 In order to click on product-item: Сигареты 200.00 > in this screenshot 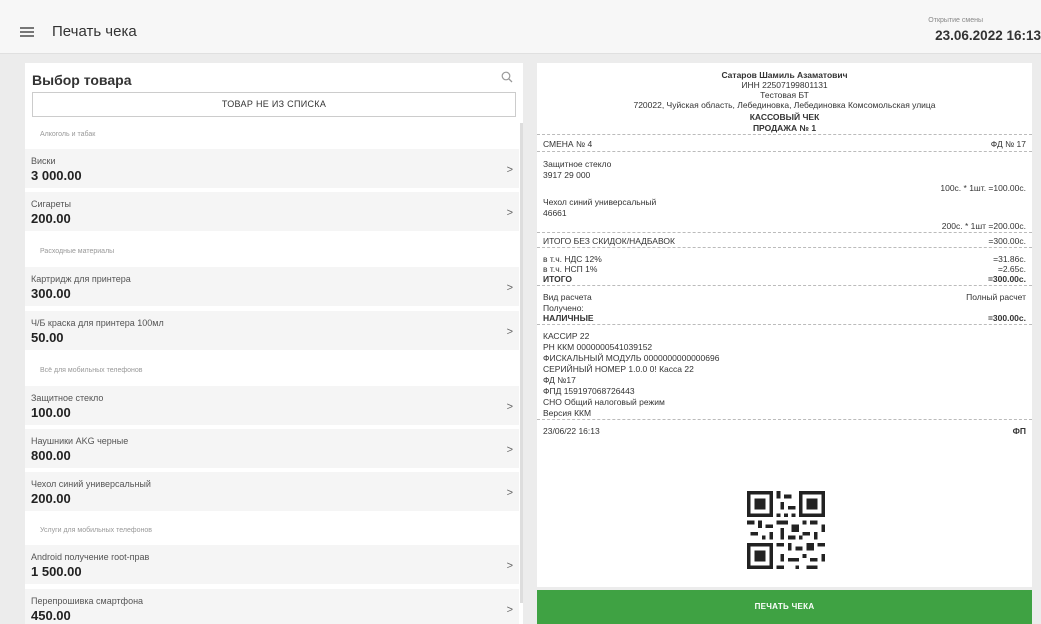, I will do `click(272, 211)`.